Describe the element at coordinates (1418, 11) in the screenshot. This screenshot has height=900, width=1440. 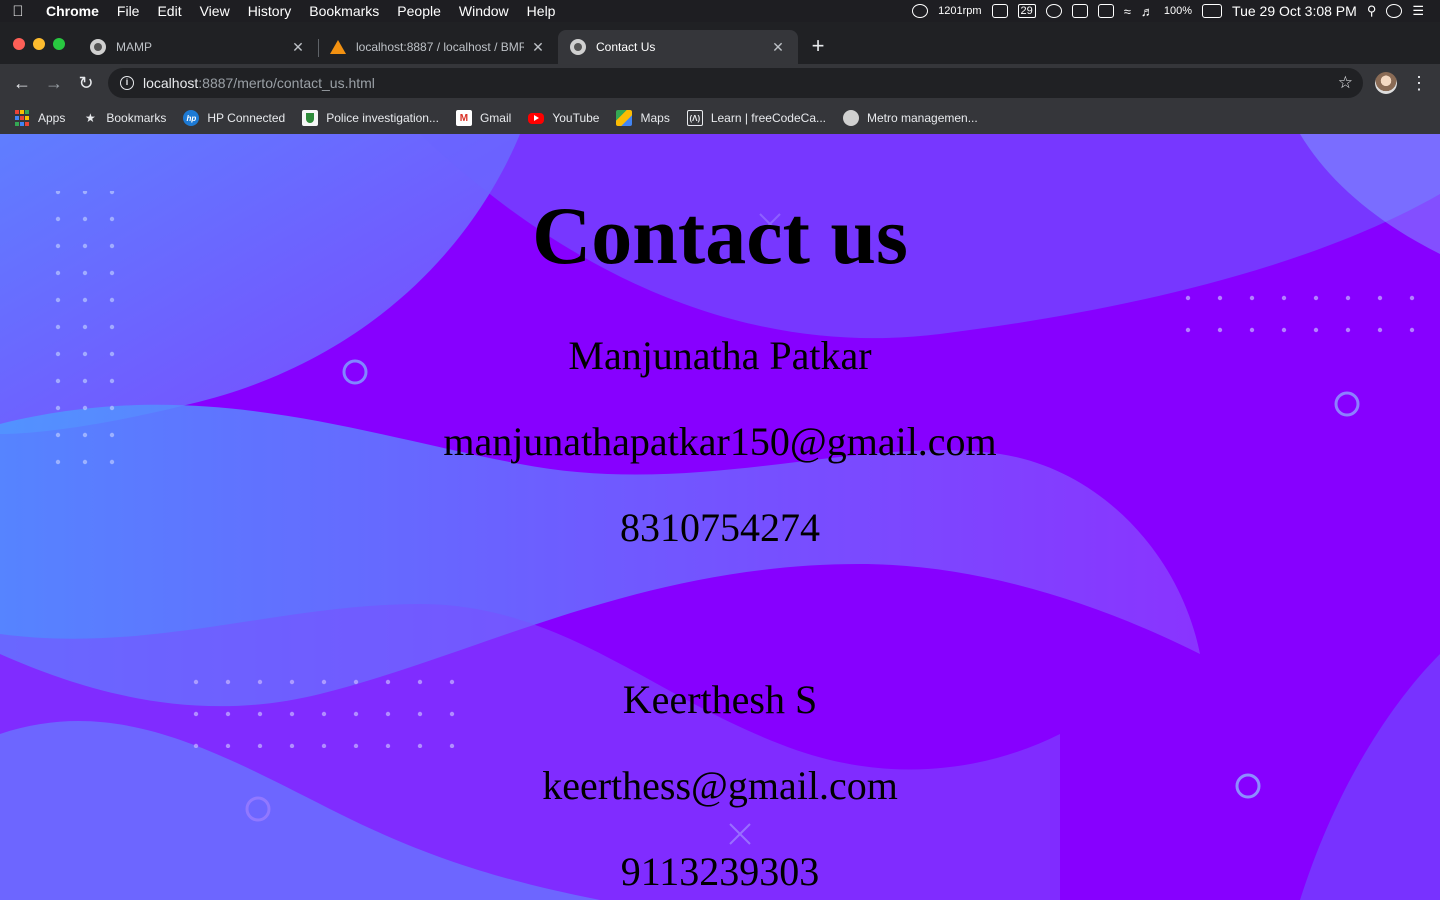
I see `notification-center-icon: ☰` at that location.